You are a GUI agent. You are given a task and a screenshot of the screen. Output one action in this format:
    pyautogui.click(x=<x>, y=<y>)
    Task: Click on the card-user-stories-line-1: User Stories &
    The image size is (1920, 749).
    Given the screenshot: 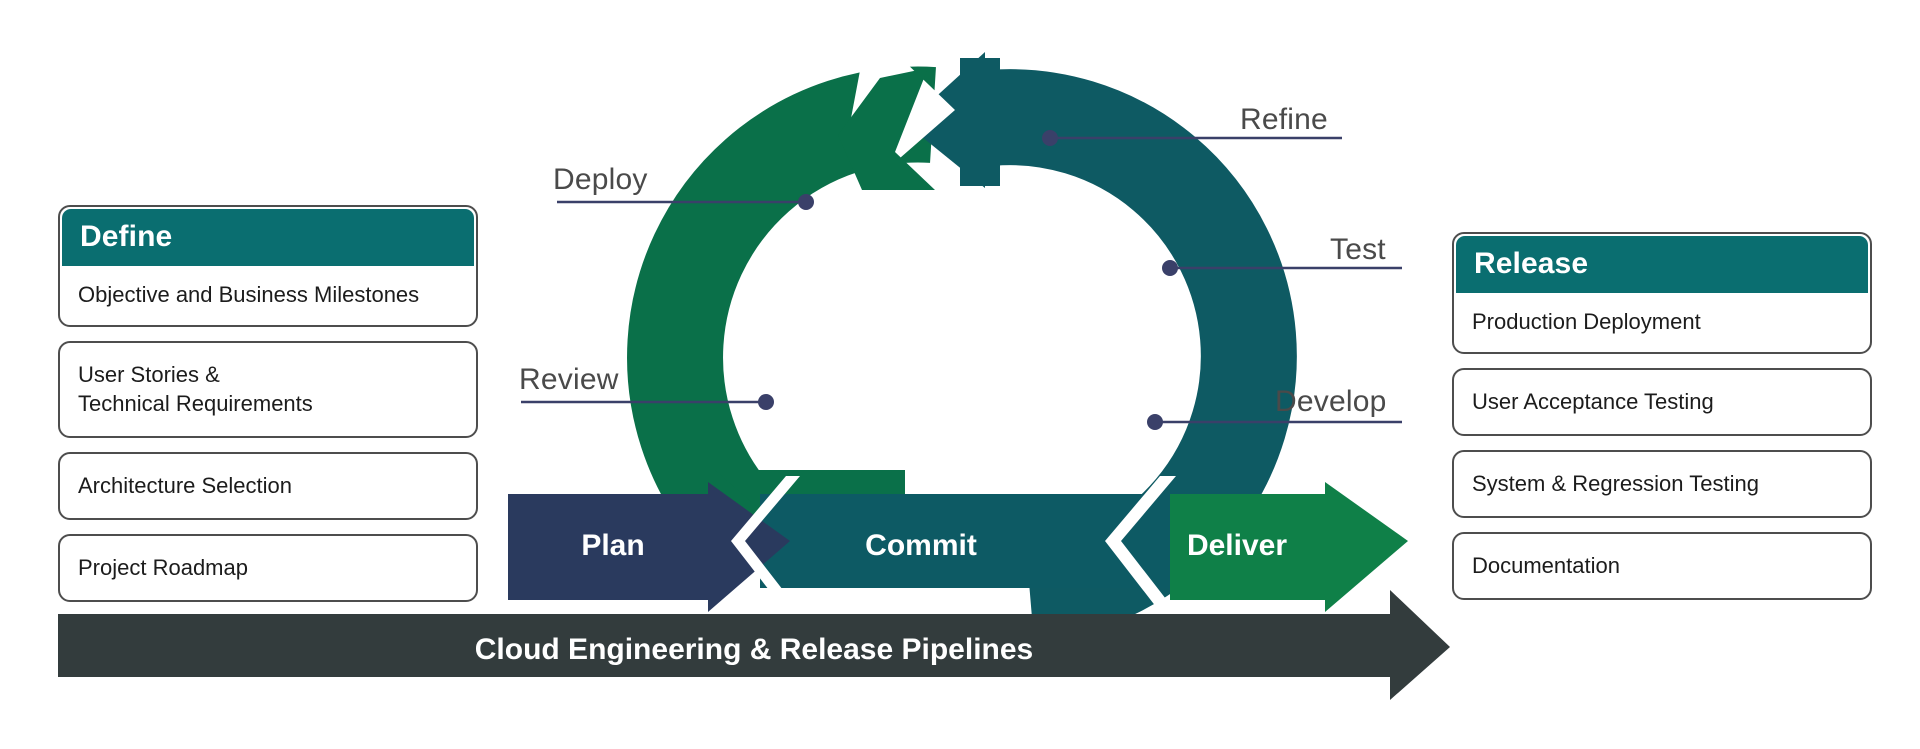 What is the action you would take?
    pyautogui.click(x=149, y=375)
    